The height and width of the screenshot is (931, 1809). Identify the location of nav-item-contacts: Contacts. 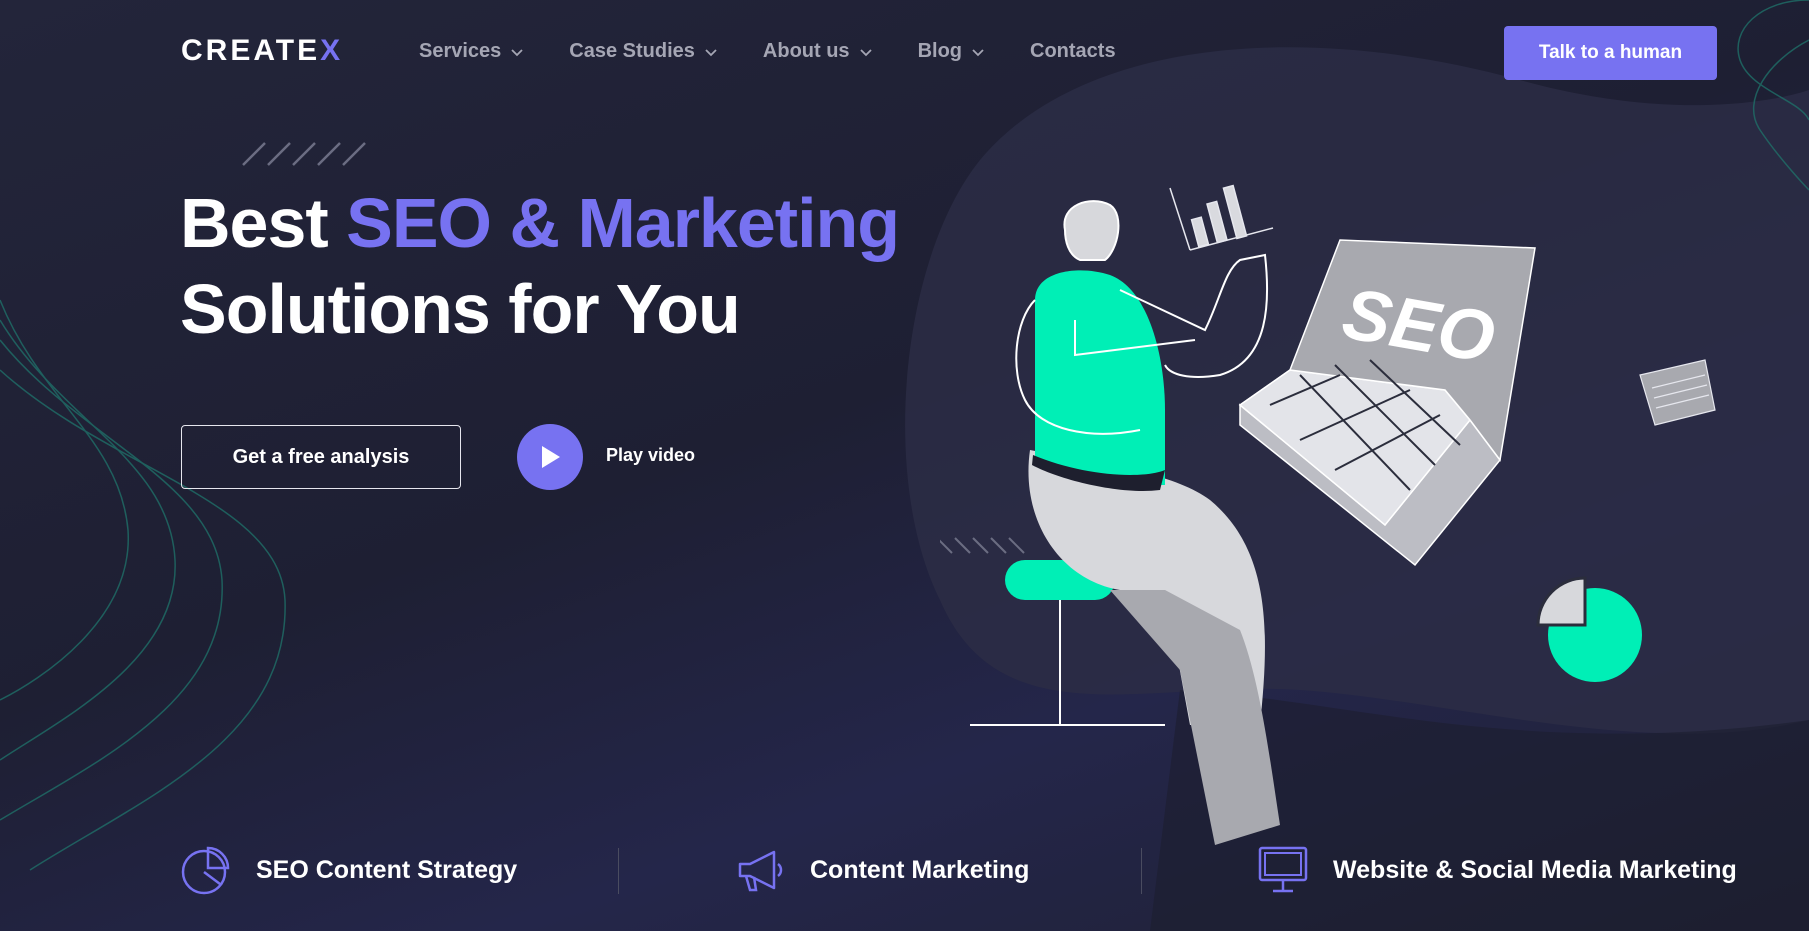
(1073, 51).